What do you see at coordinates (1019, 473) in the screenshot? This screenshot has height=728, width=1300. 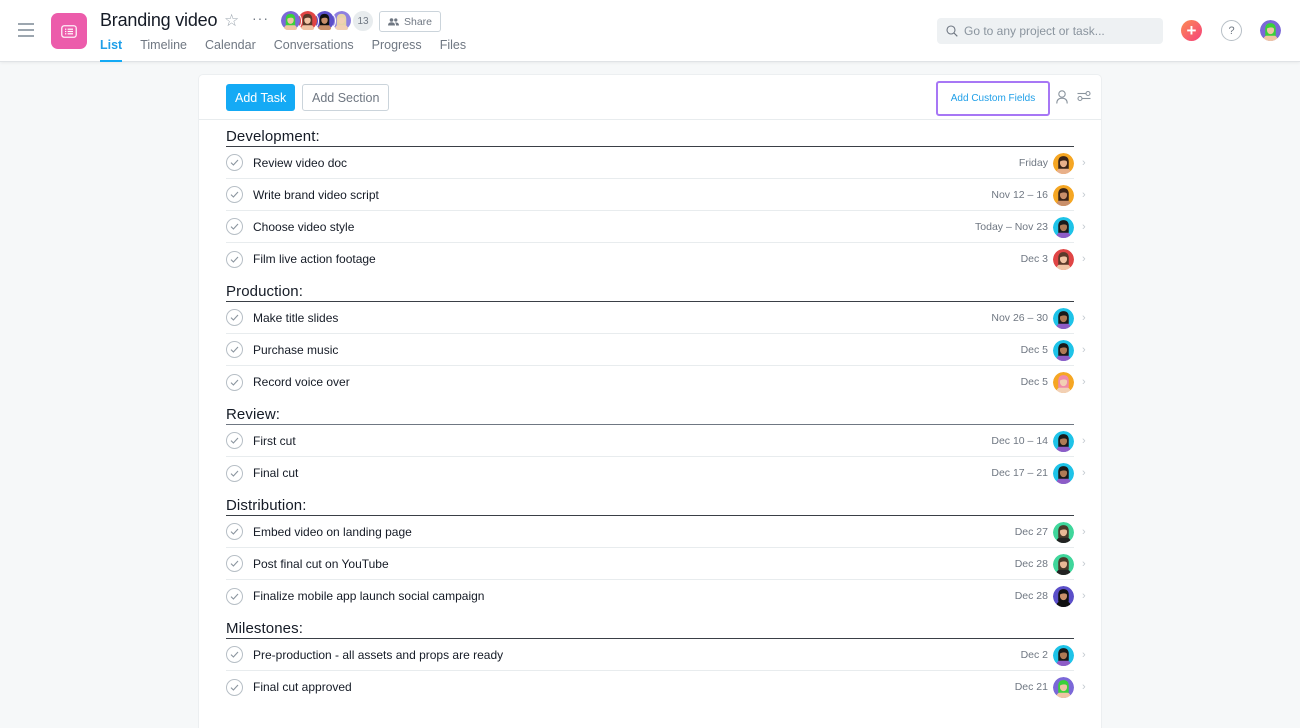 I see `due-date: Dec 17 – 21` at bounding box center [1019, 473].